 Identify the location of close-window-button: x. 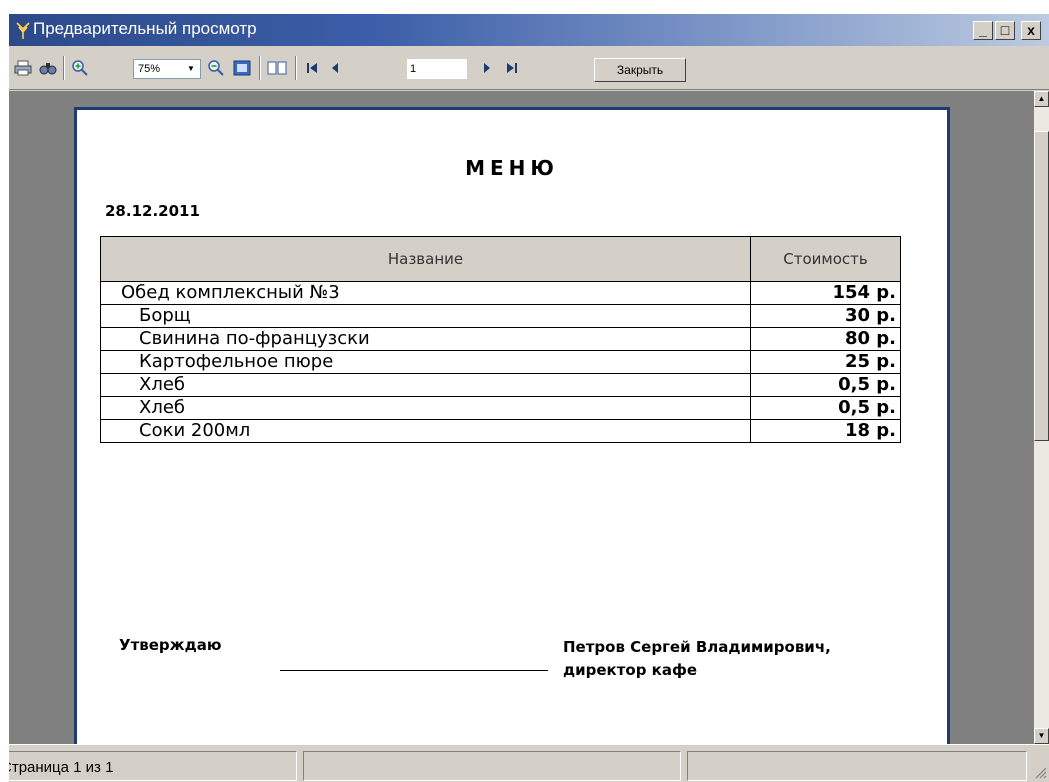
(1031, 30).